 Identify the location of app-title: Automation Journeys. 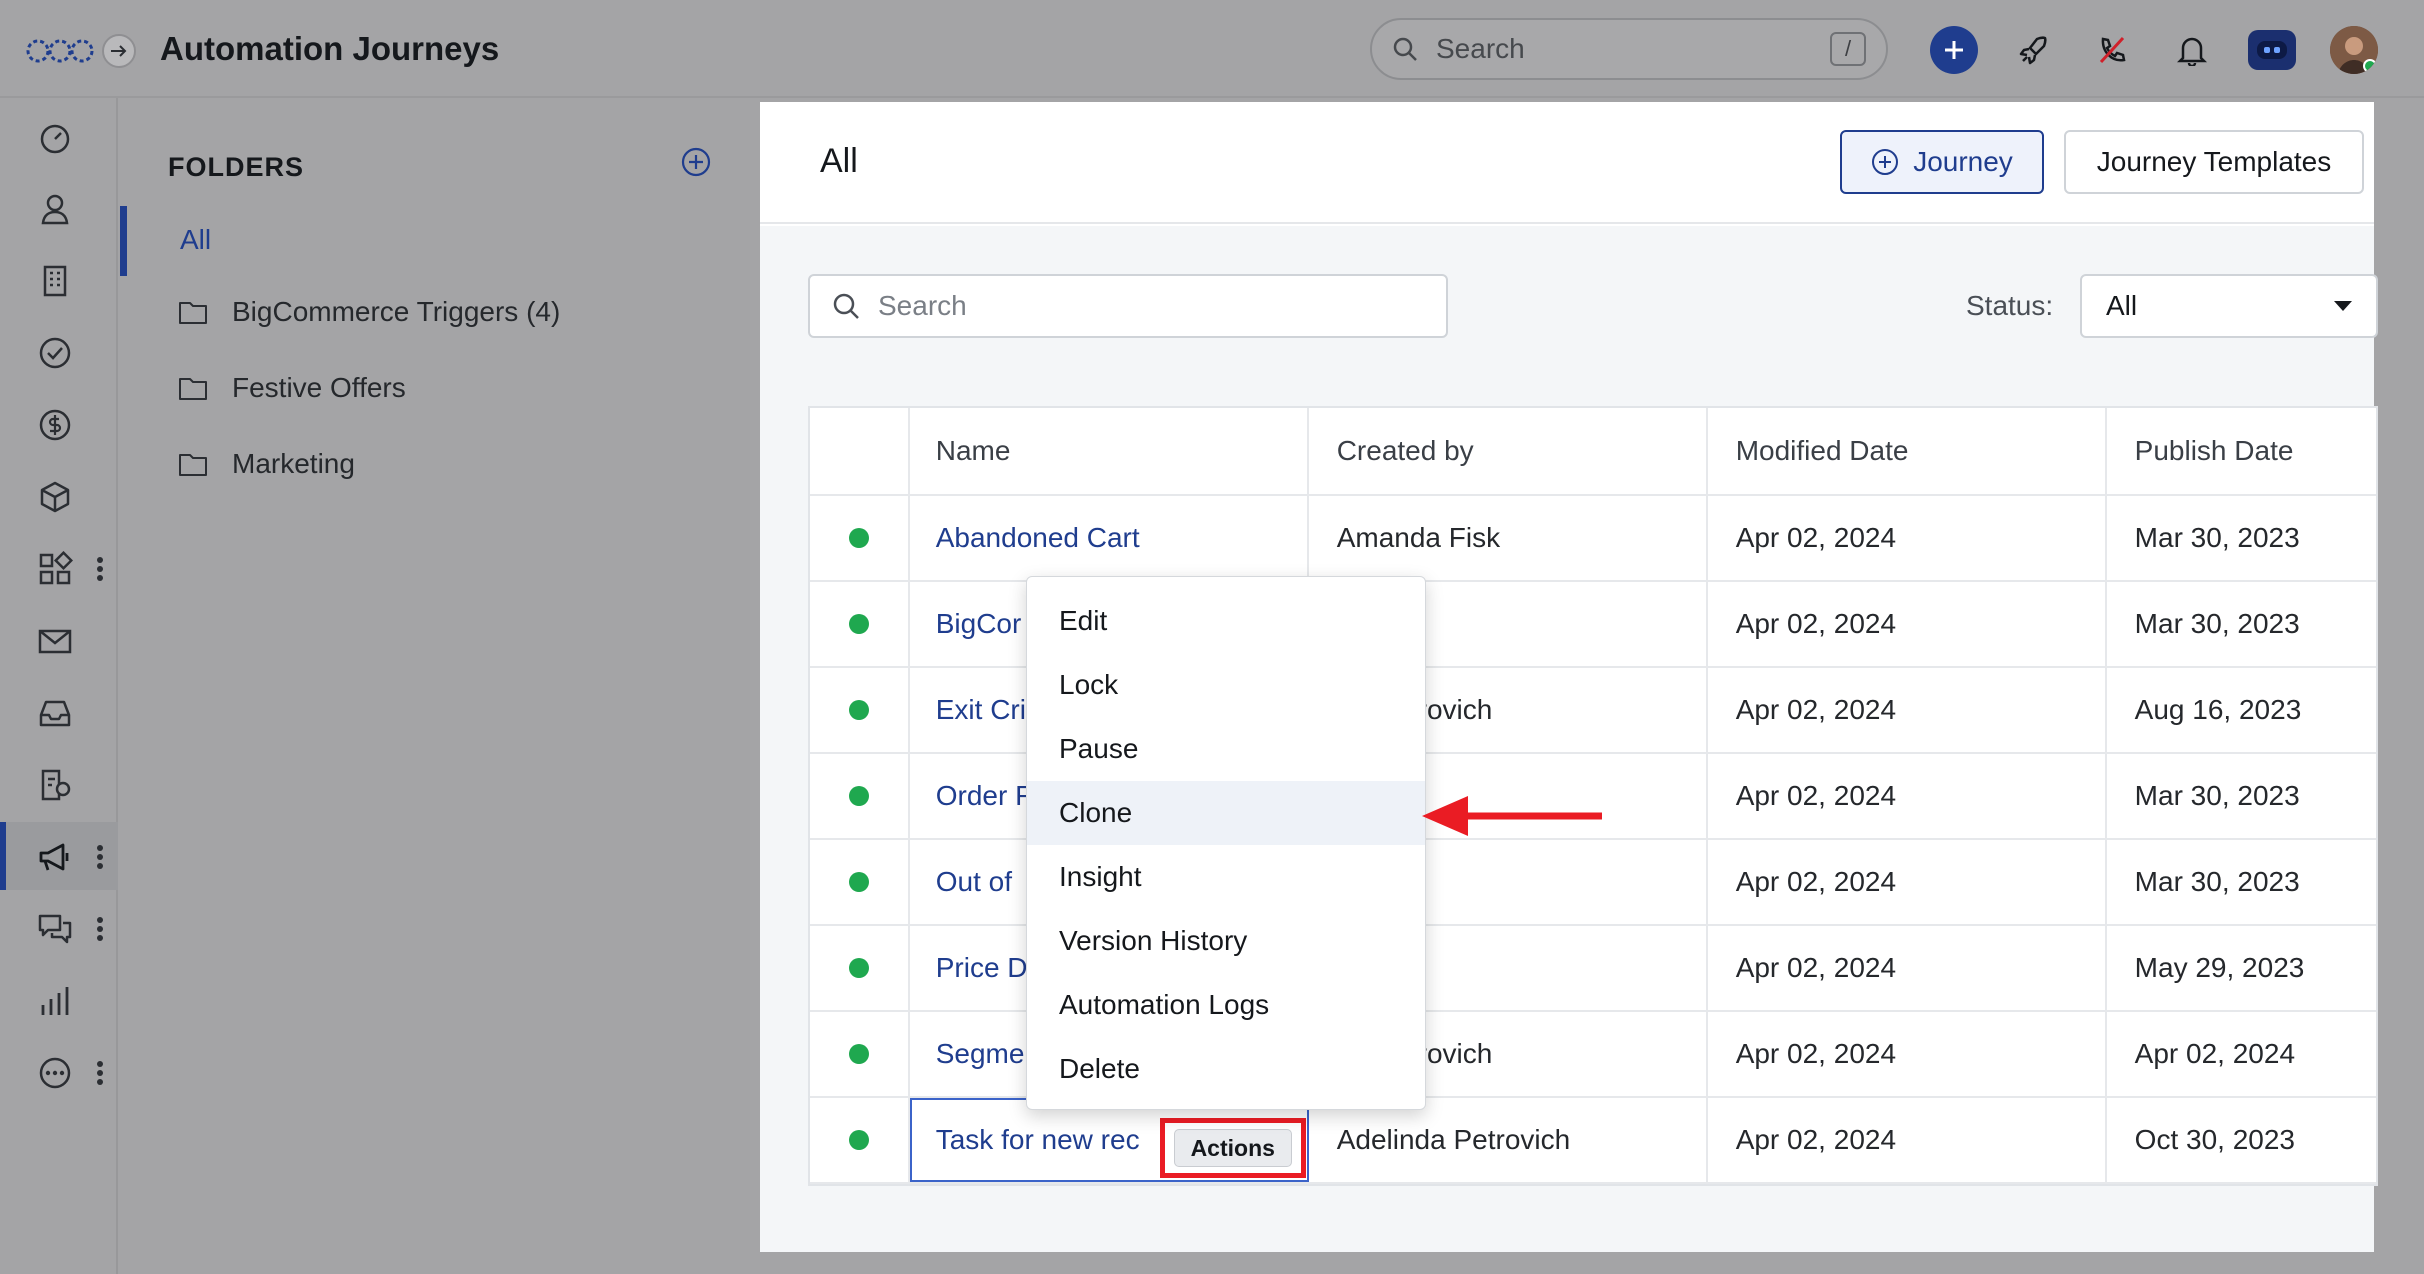
(330, 48).